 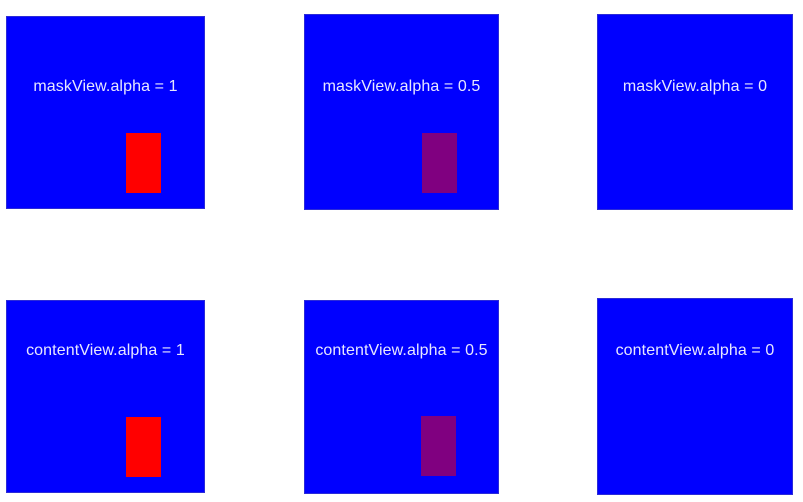 I want to click on panel-label: maskView.alpha = 0, so click(x=695, y=86).